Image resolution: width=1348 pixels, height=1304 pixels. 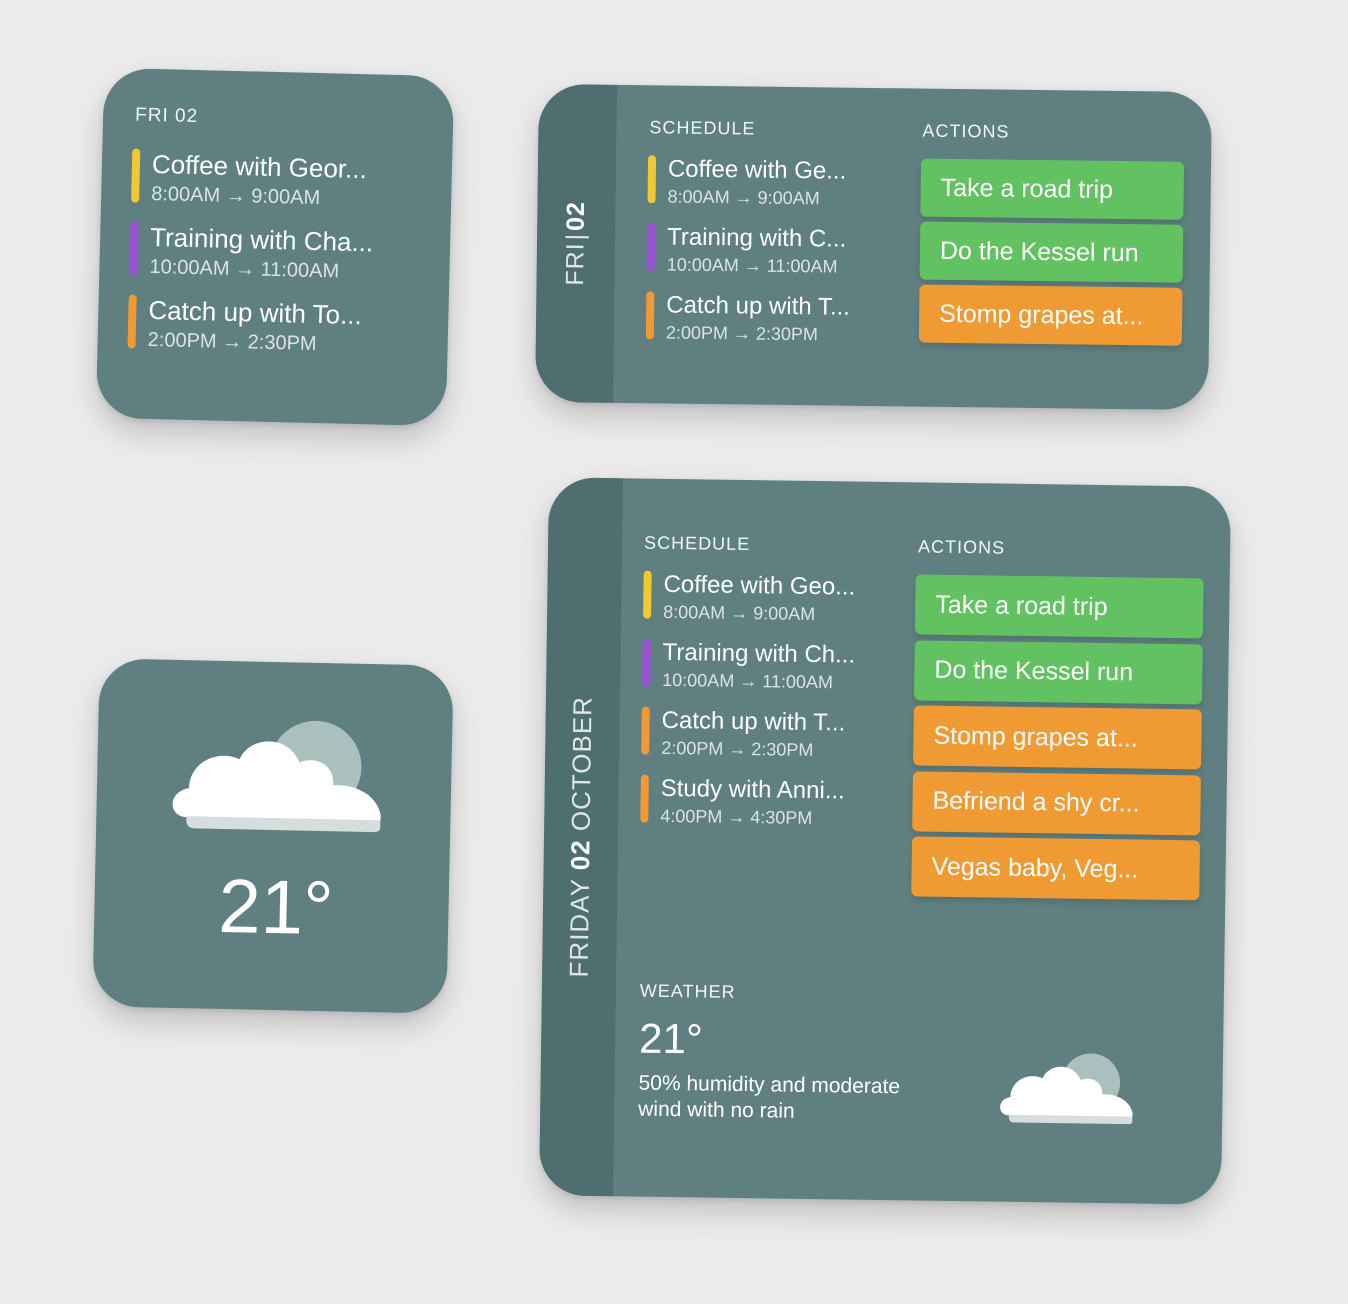 I want to click on strip-date-label: FRI|02, so click(x=576, y=243).